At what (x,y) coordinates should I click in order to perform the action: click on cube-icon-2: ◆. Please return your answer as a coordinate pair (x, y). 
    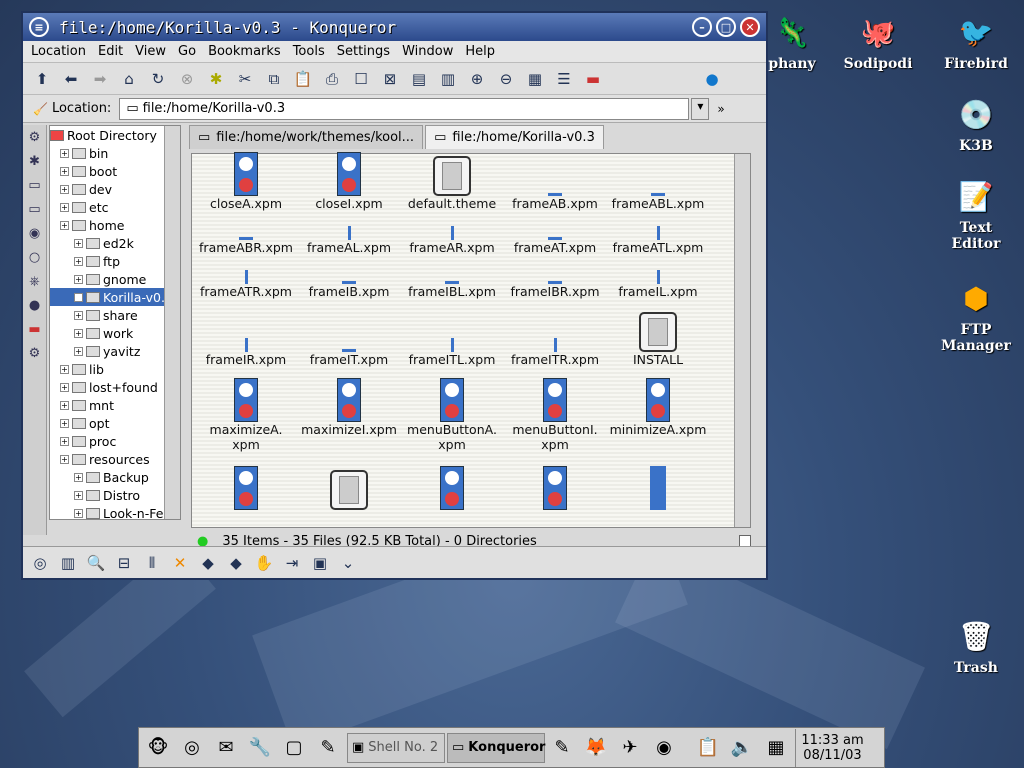
    Looking at the image, I should click on (236, 563).